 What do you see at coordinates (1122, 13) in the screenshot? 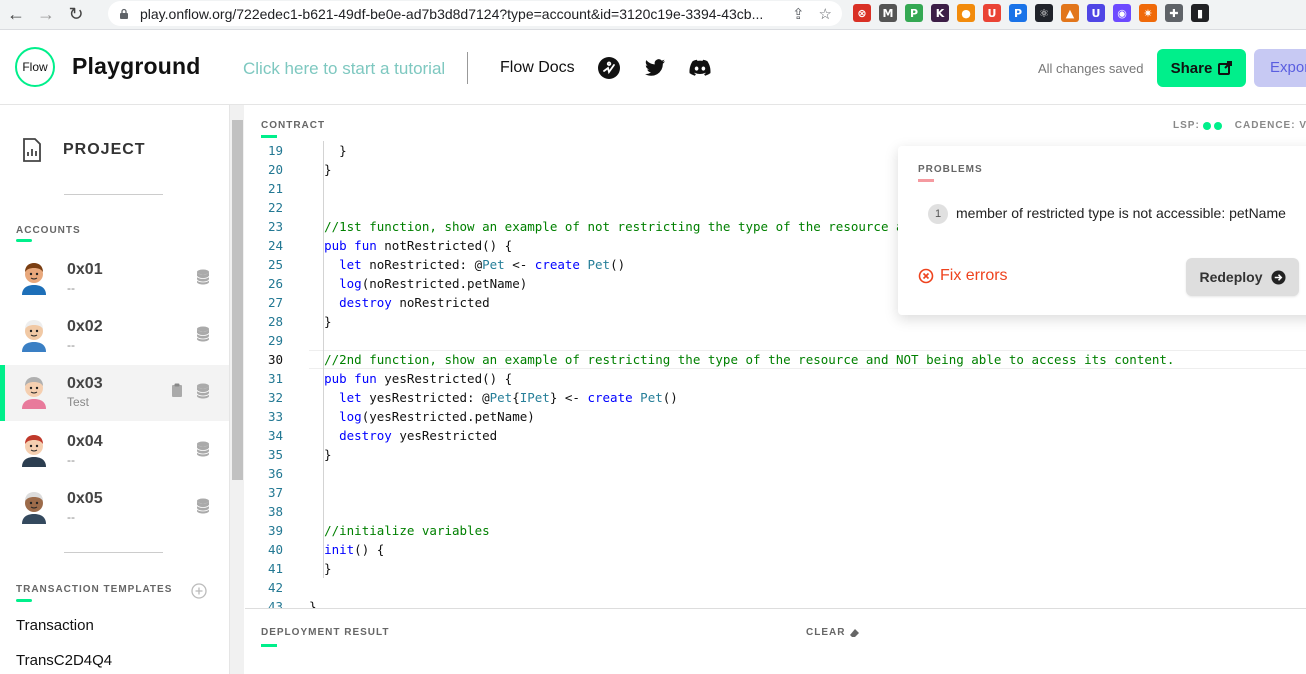
I see `circle-ext-icon: ◉` at bounding box center [1122, 13].